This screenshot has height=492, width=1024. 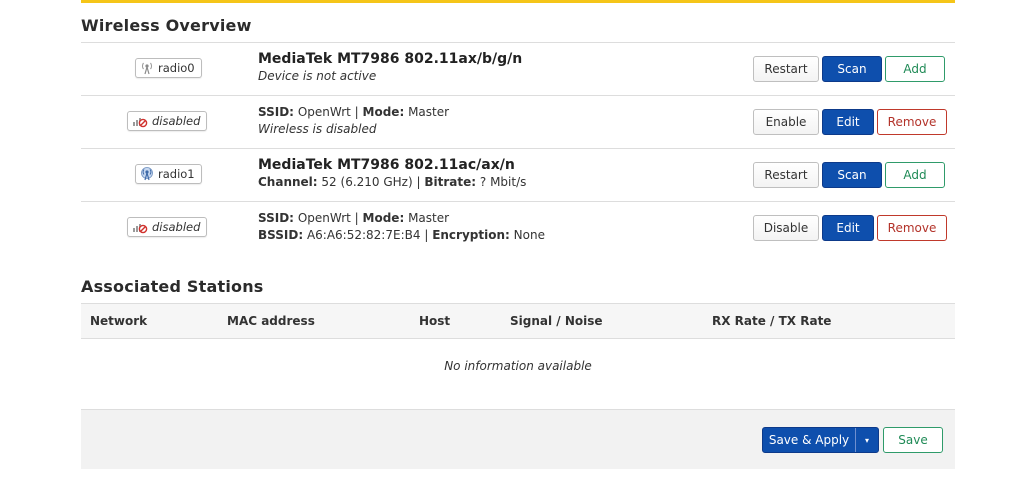 I want to click on channel-value: 52 (6.210 GHz), so click(x=367, y=182).